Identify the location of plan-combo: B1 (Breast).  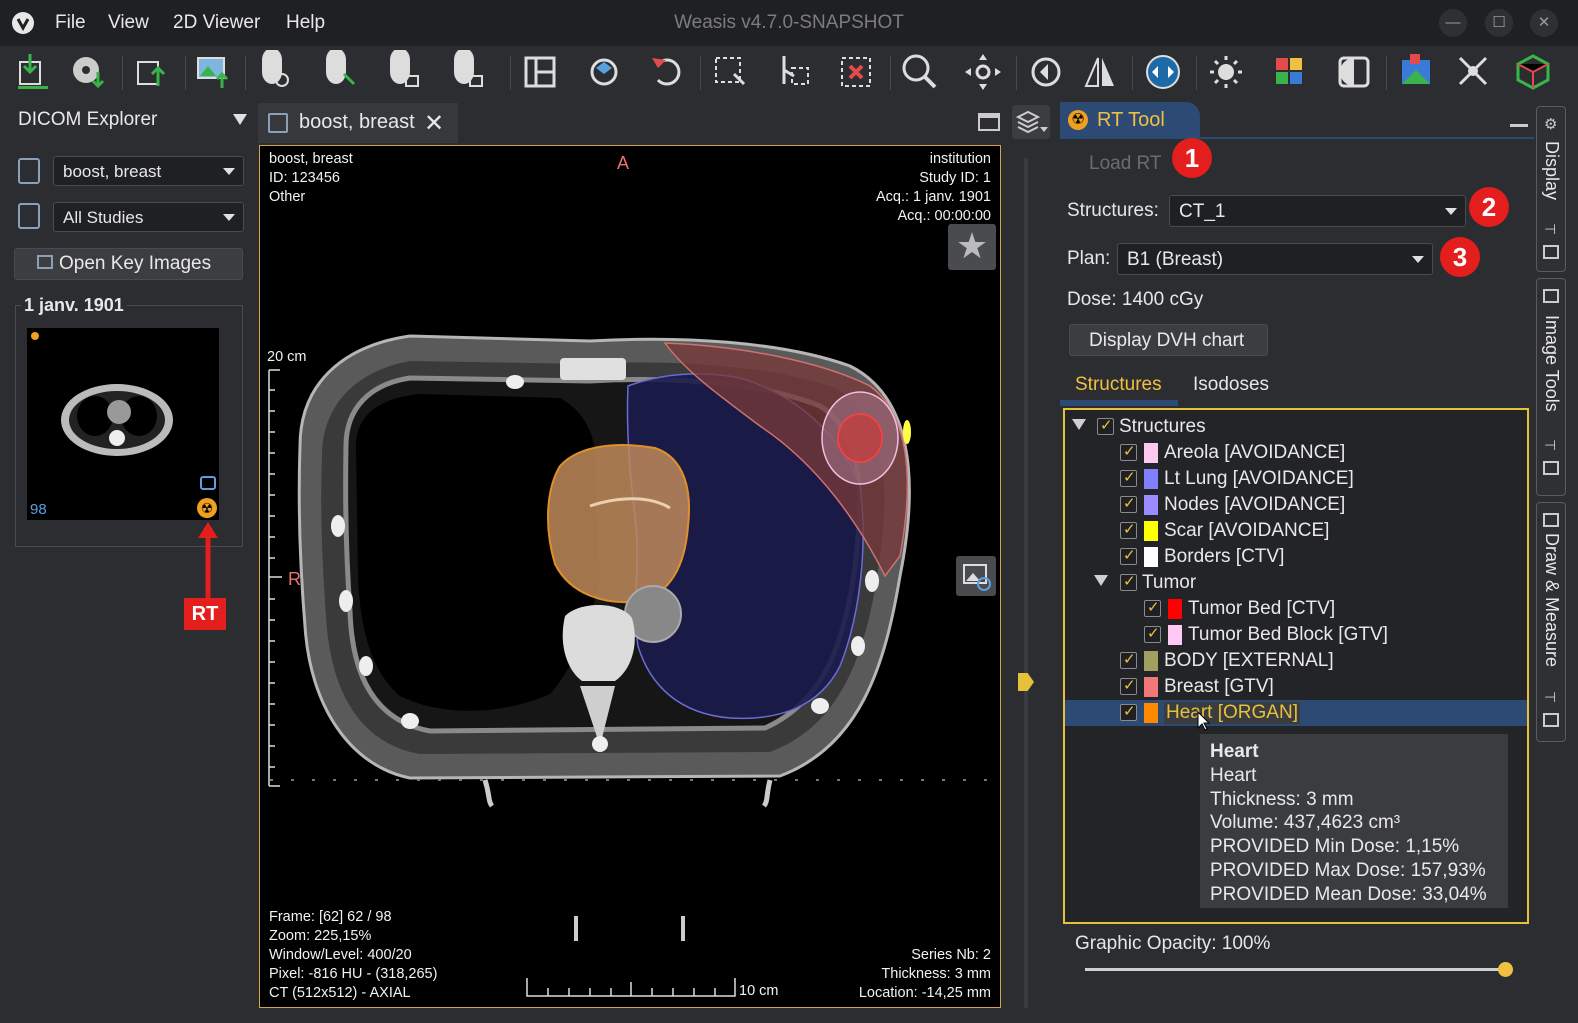
(1275, 259).